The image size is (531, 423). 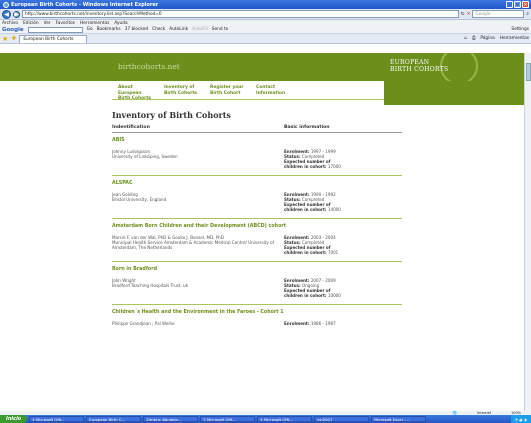 I want to click on window-controls: _ □ ×, so click(x=517, y=4).